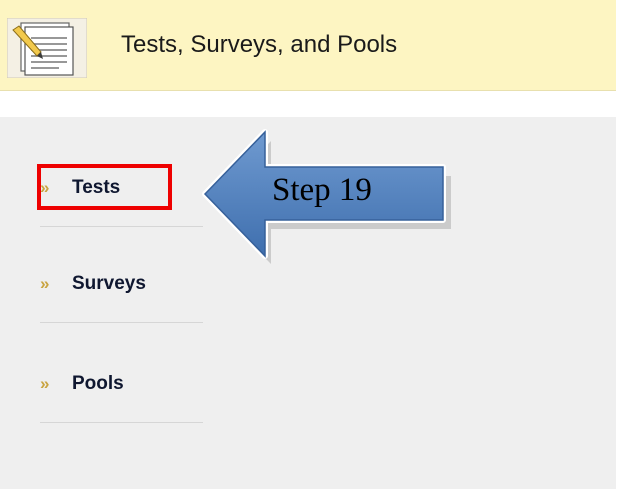 This screenshot has width=621, height=489. What do you see at coordinates (47, 48) in the screenshot?
I see `notepad-pencil-icon` at bounding box center [47, 48].